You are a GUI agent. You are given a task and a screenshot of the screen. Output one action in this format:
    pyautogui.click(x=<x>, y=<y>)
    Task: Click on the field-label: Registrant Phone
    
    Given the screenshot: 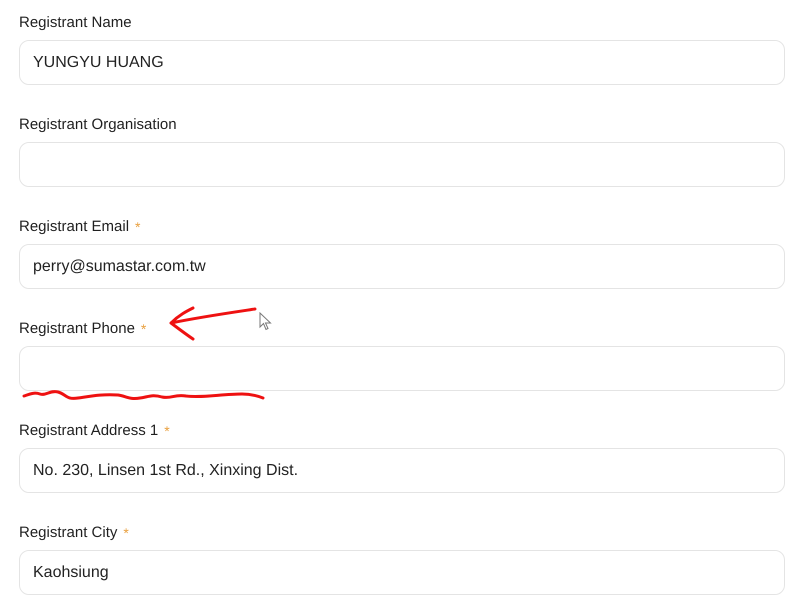 What is the action you would take?
    pyautogui.click(x=77, y=329)
    